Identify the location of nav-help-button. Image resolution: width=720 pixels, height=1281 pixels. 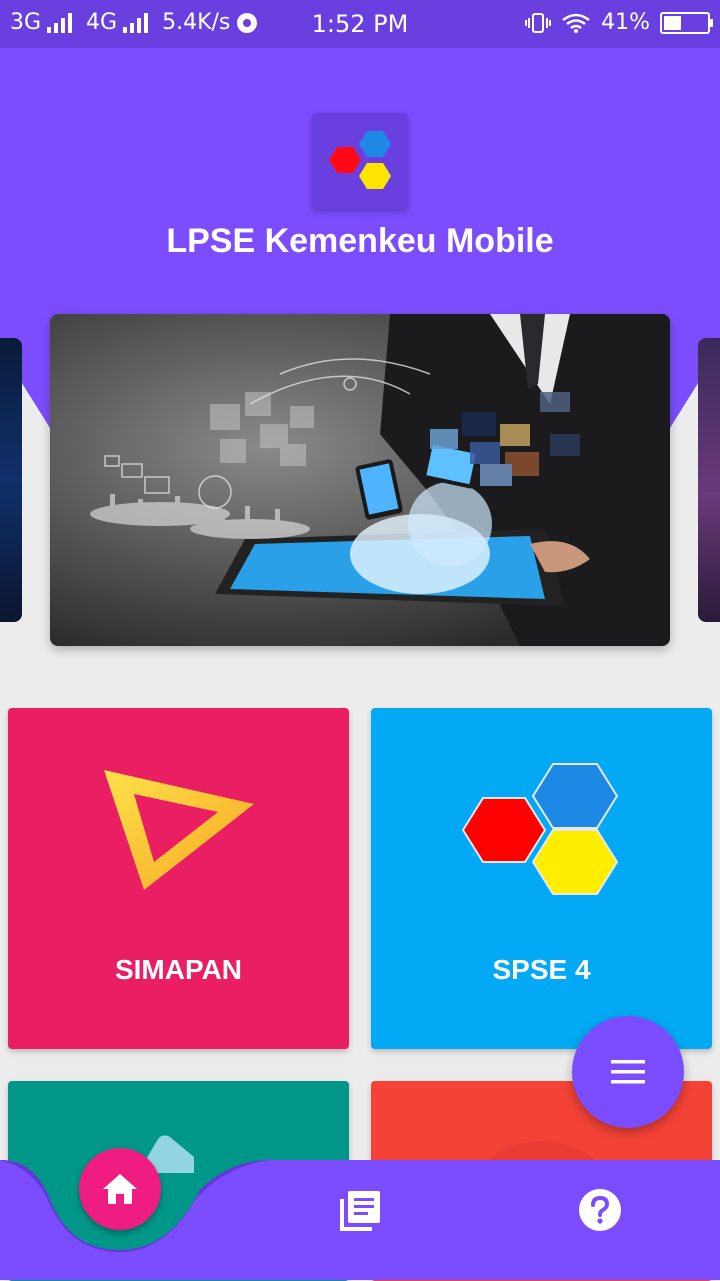
(600, 1210).